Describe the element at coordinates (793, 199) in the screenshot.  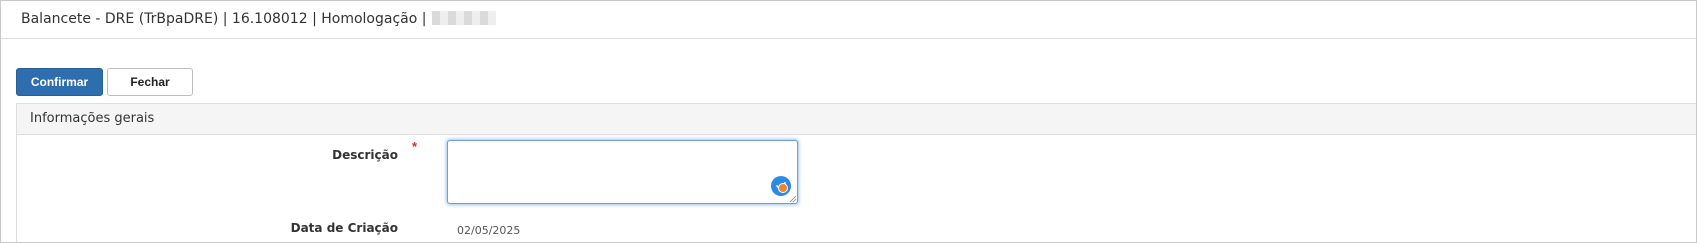
I see `resize-handle-icon` at that location.